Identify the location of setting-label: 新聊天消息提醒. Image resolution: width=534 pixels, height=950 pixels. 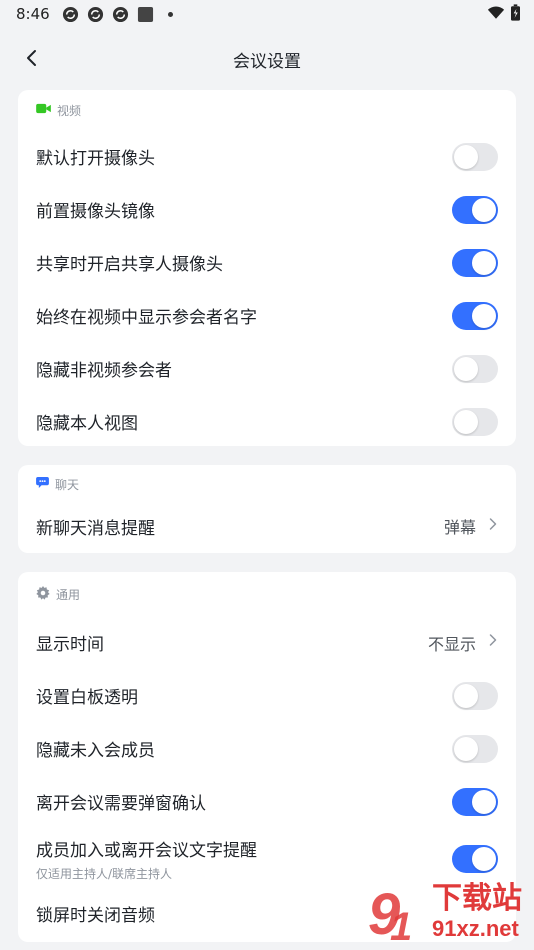
(95, 528).